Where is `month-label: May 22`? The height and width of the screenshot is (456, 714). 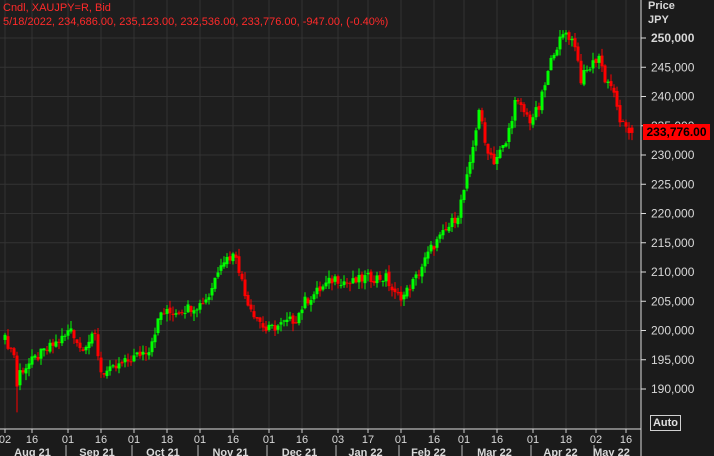
month-label: May 22 is located at coordinates (611, 451).